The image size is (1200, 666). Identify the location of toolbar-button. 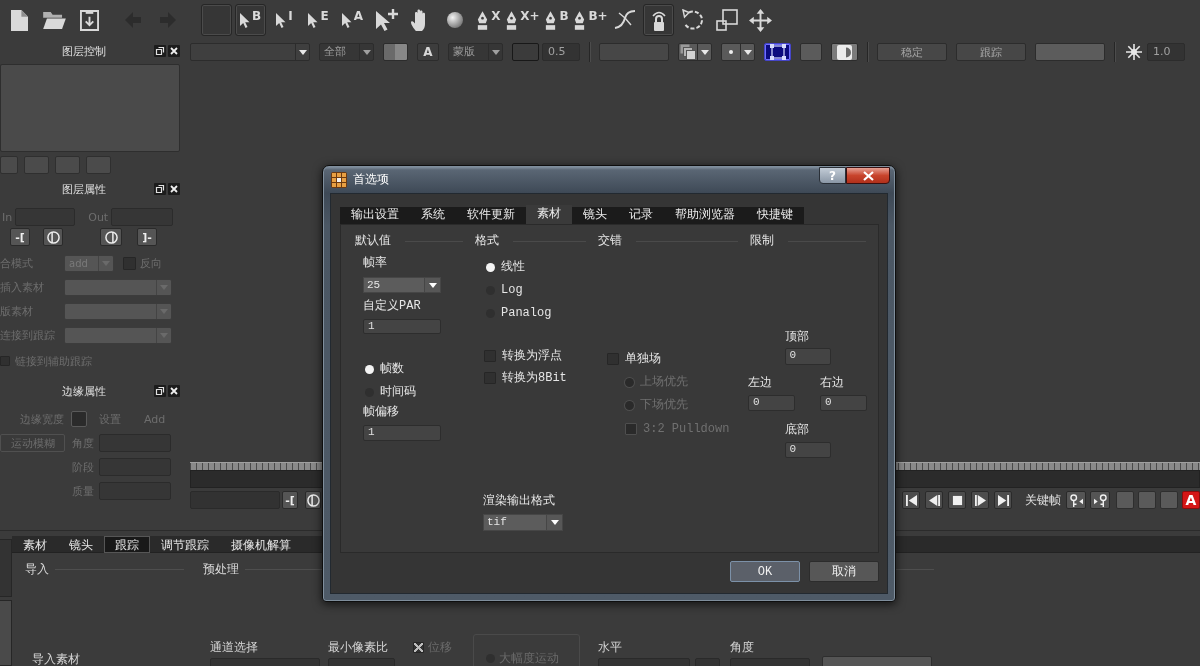
(1070, 52).